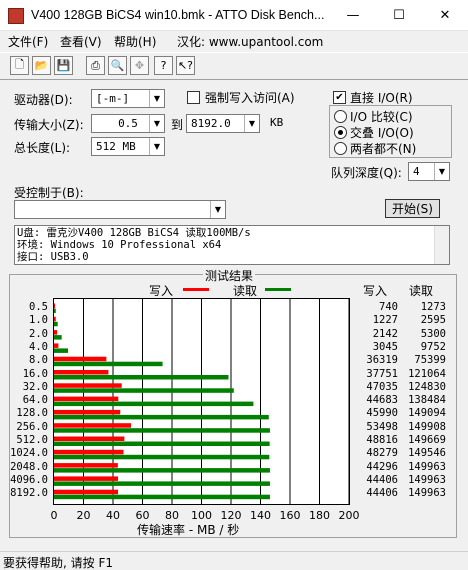  What do you see at coordinates (16, 16) in the screenshot?
I see `app-icon` at bounding box center [16, 16].